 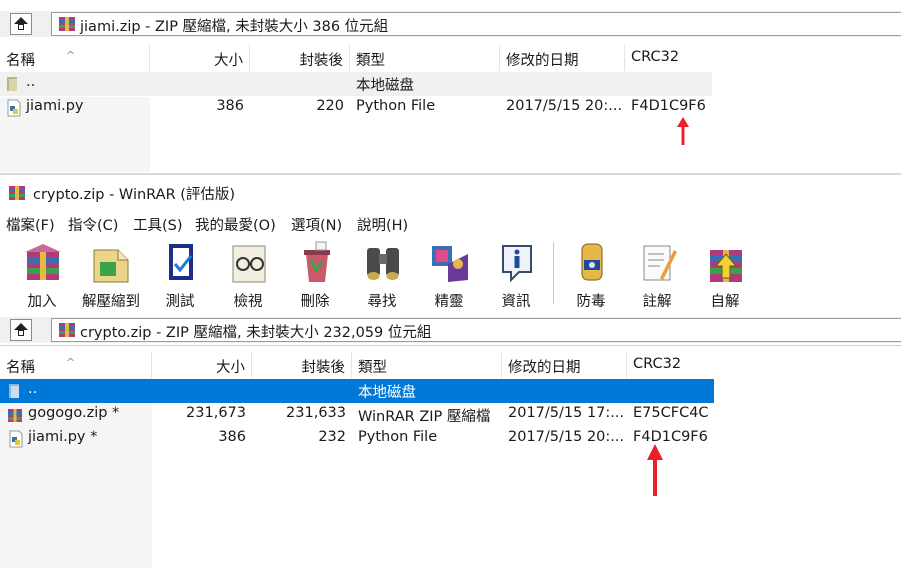 I want to click on extract-icon, so click(x=111, y=266).